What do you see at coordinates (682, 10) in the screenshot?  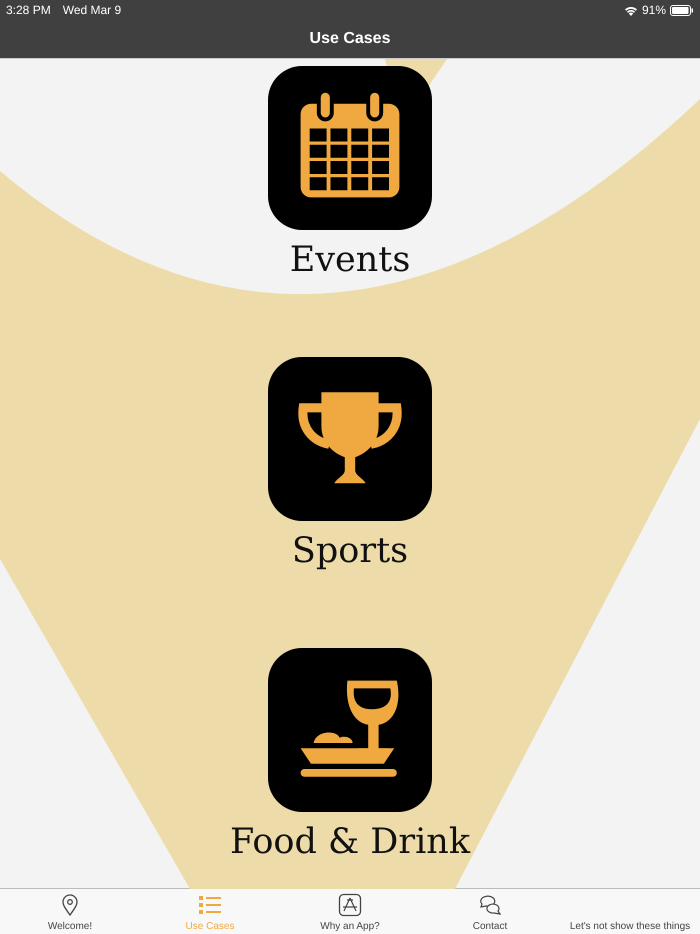 I see `battery-icon` at bounding box center [682, 10].